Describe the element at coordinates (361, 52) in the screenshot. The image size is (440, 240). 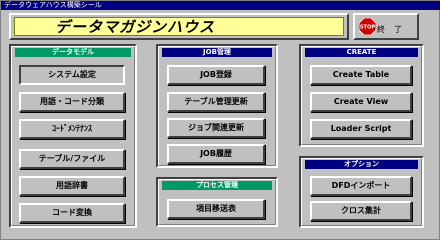
I see `create-header: CREATE` at that location.